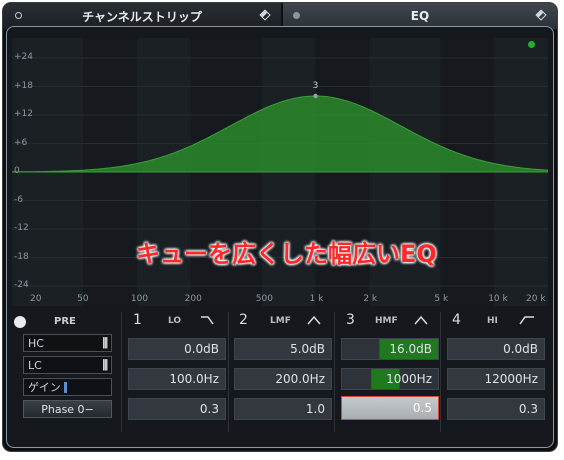  What do you see at coordinates (193, 299) in the screenshot?
I see `x-axis-tick-label: 200` at bounding box center [193, 299].